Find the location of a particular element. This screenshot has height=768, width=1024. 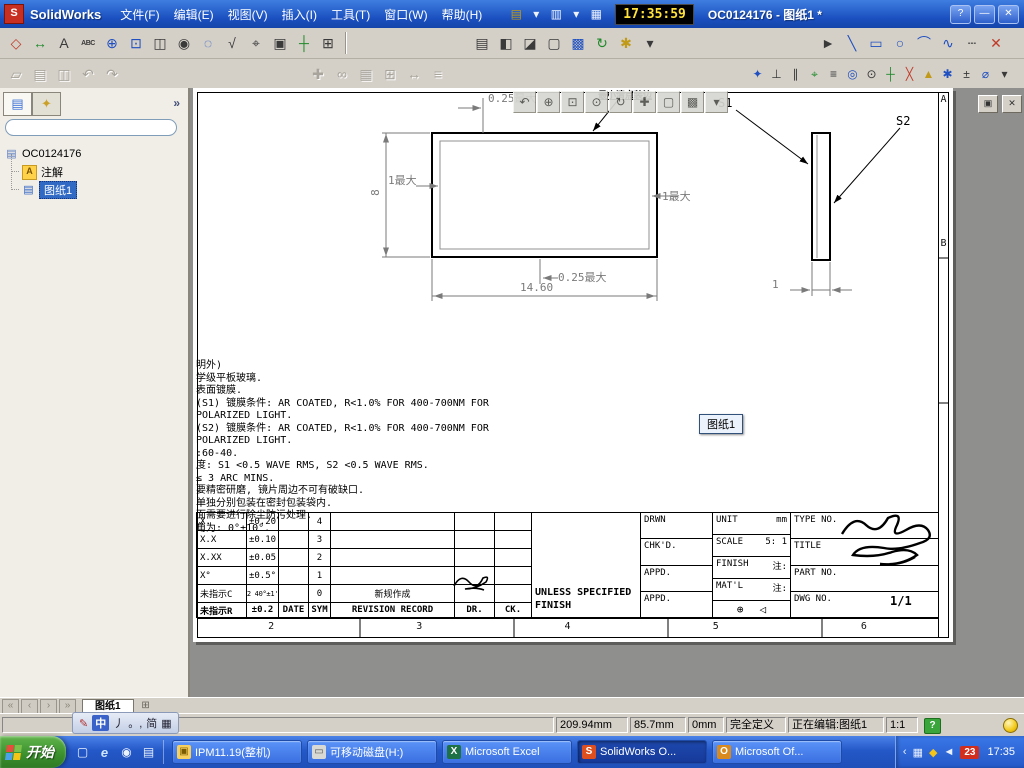

first-sheet-button: « is located at coordinates (10, 706).